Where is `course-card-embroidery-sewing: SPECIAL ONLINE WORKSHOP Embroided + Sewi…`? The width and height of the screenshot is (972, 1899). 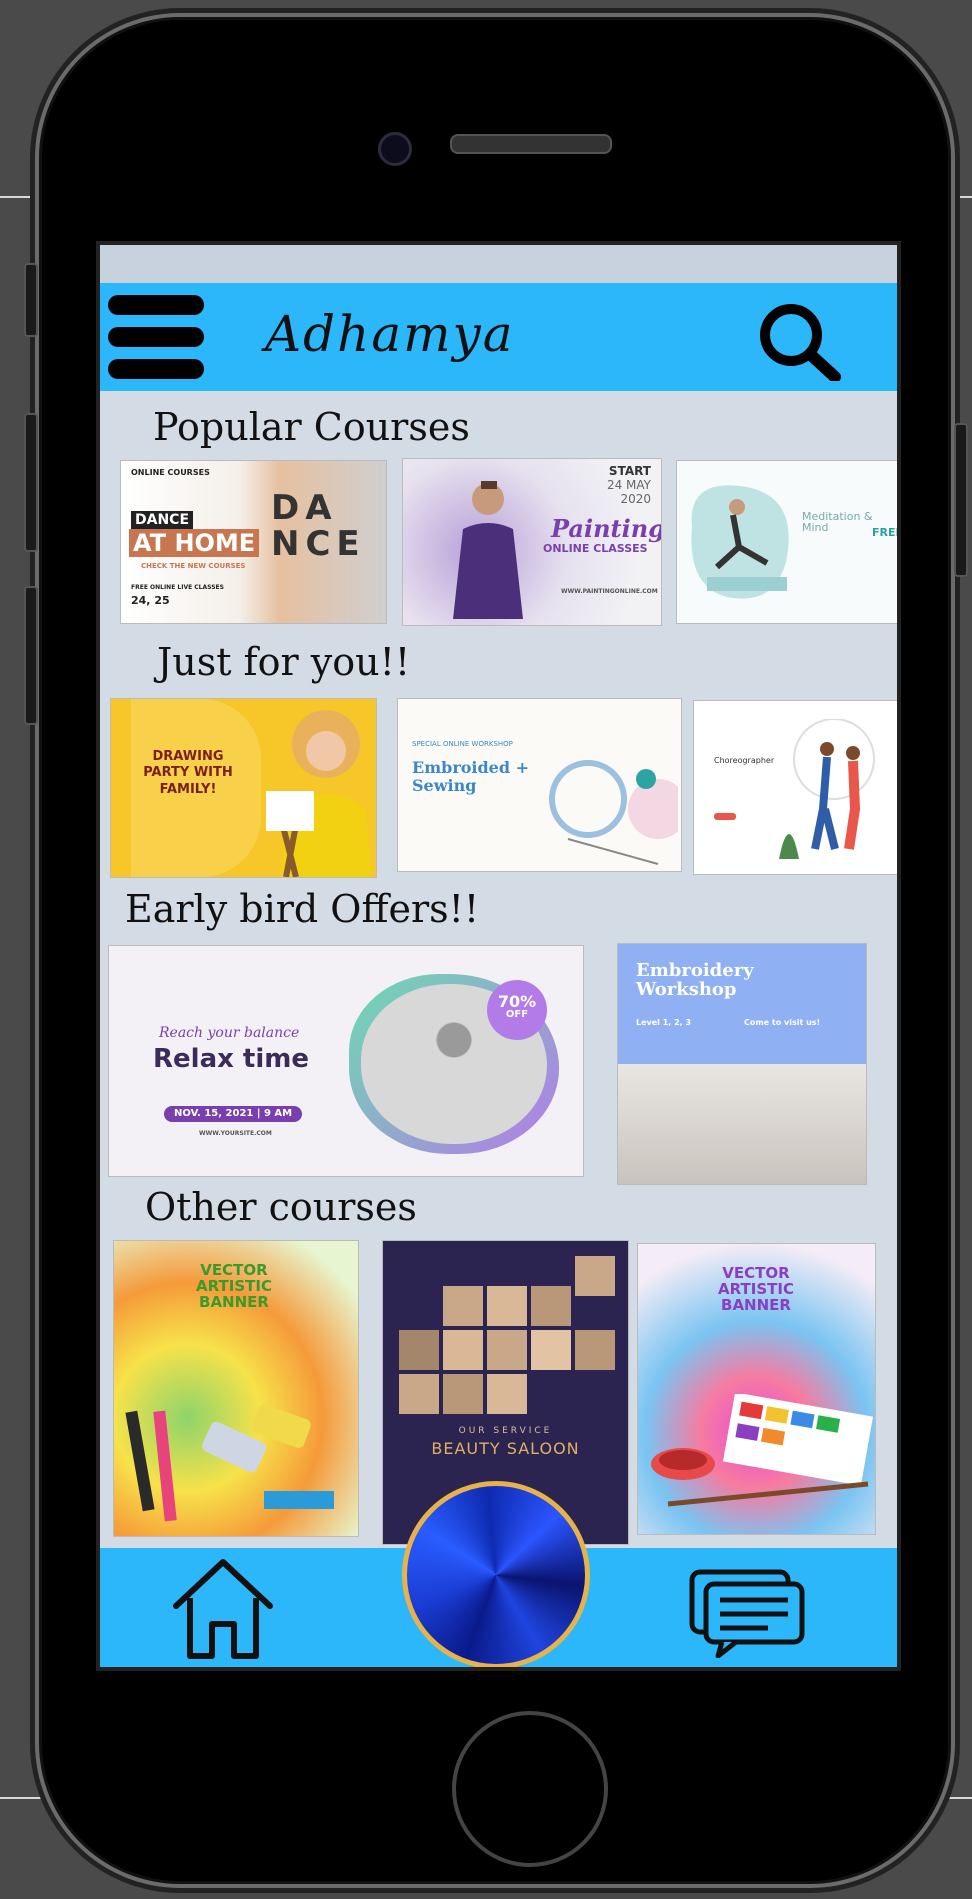 course-card-embroidery-sewing: SPECIAL ONLINE WORKSHOP Embroided + Sewi… is located at coordinates (539, 785).